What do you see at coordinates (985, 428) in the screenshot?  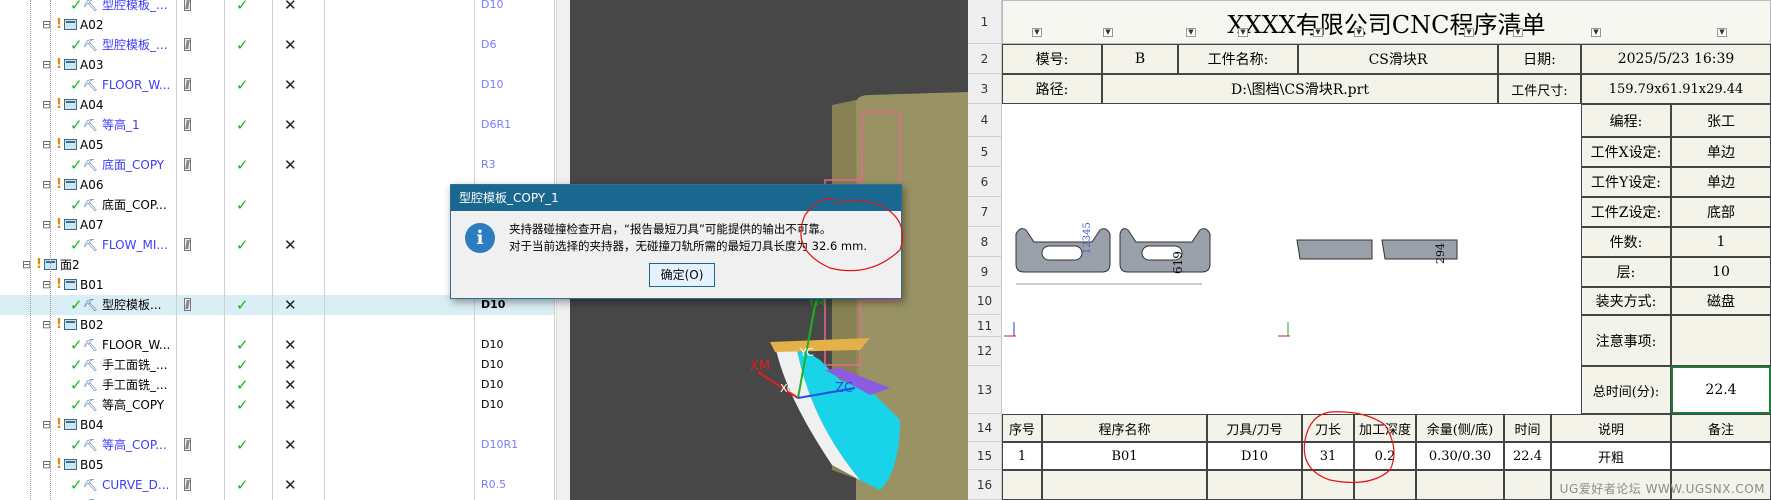 I see `row-header: 14` at bounding box center [985, 428].